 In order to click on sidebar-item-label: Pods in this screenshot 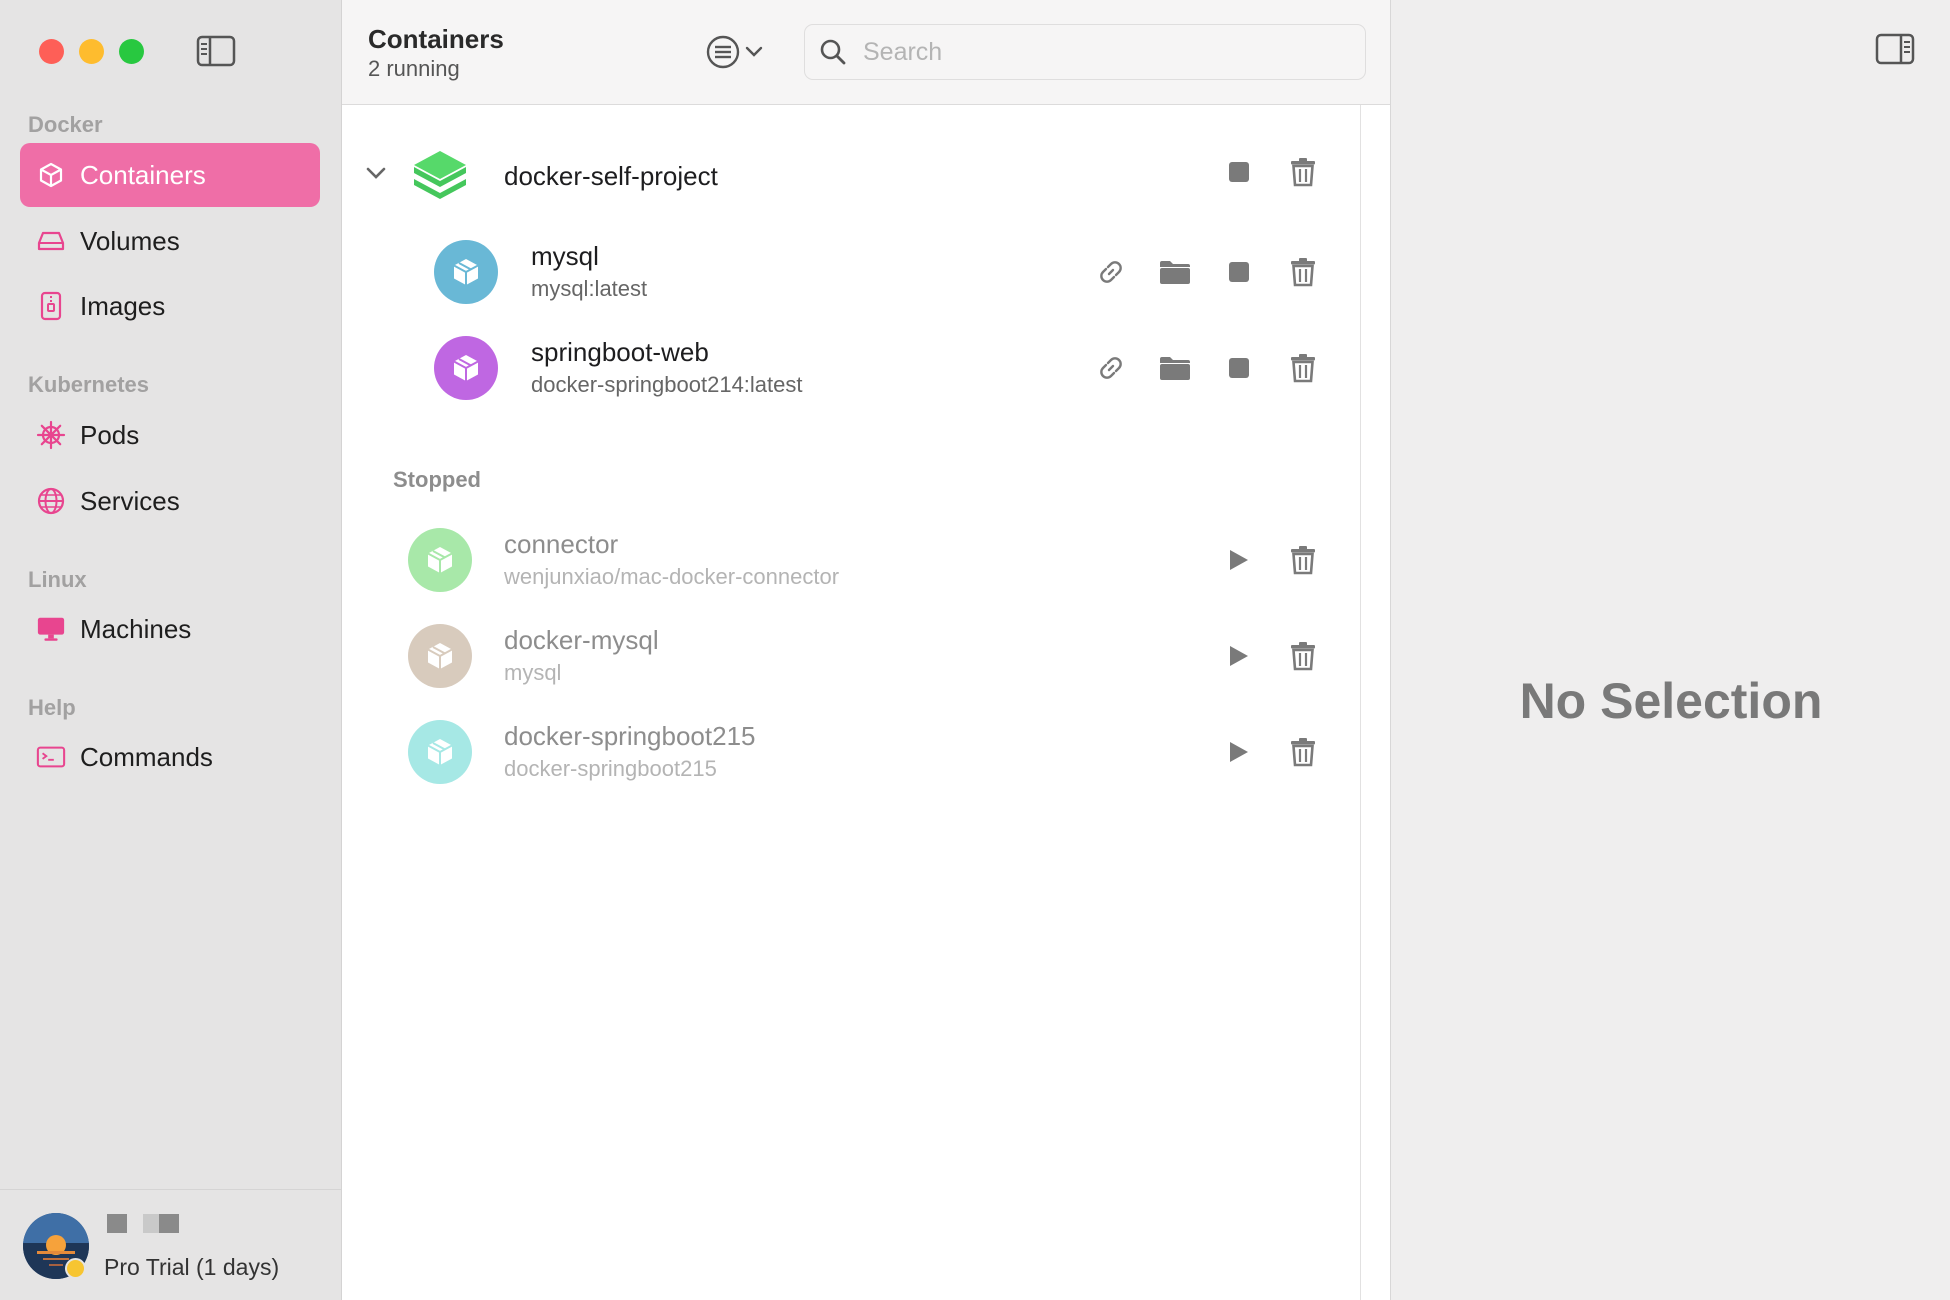, I will do `click(110, 434)`.